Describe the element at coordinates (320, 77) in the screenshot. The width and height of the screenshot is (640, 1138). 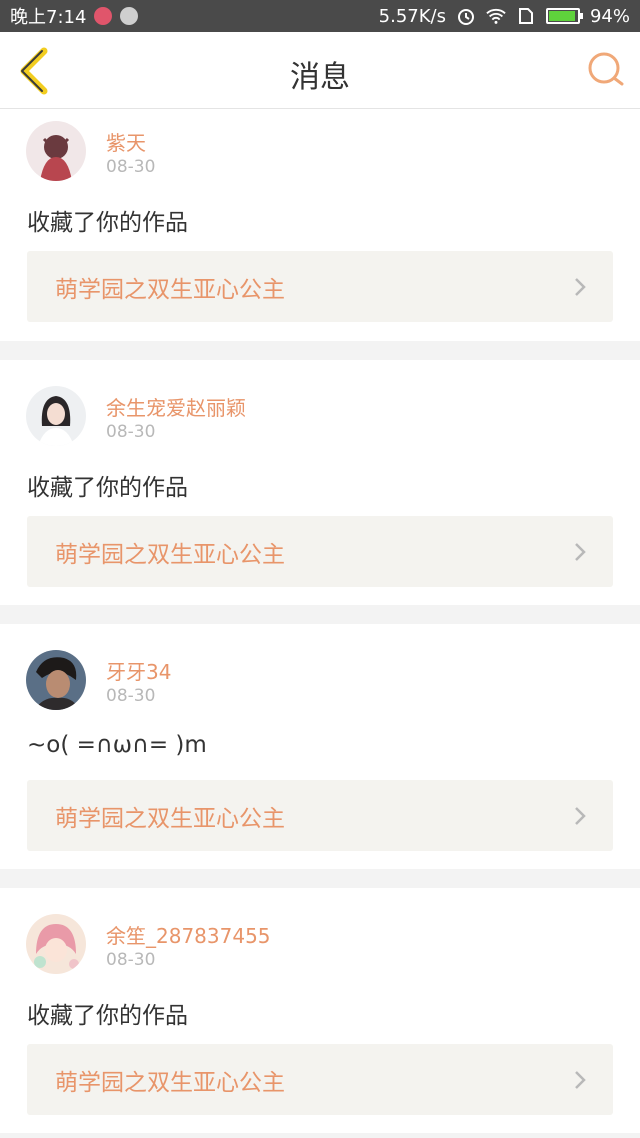
I see `page-title: 消息` at that location.